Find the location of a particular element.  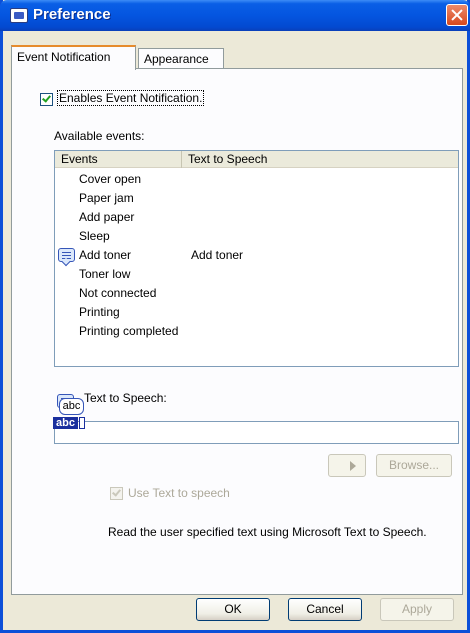

list-item: Add paper is located at coordinates (256, 217).